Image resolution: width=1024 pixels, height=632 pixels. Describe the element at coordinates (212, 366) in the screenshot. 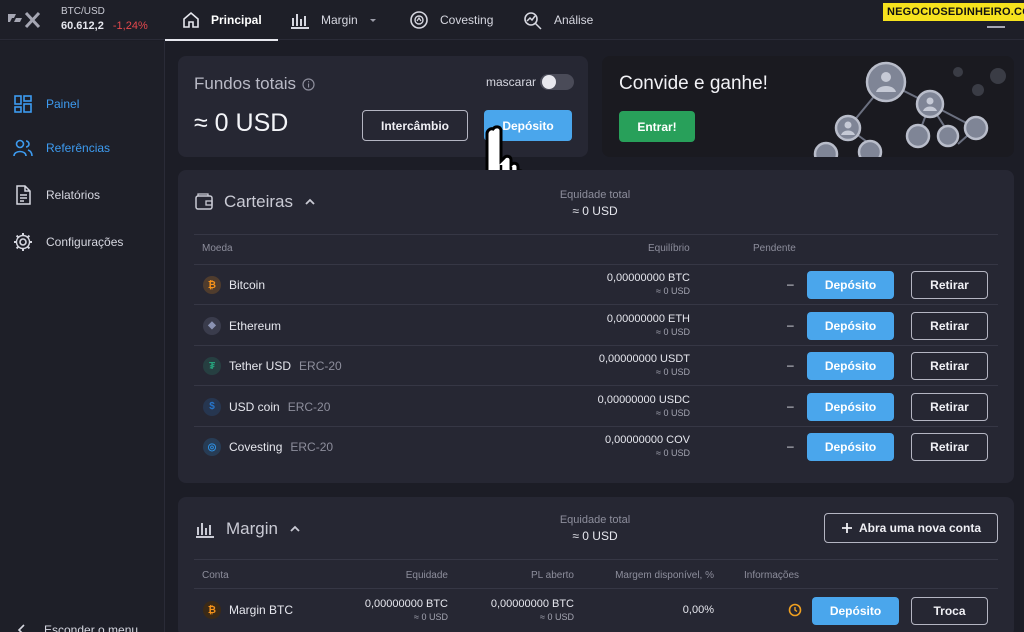

I see `tether-icon: ₮` at that location.